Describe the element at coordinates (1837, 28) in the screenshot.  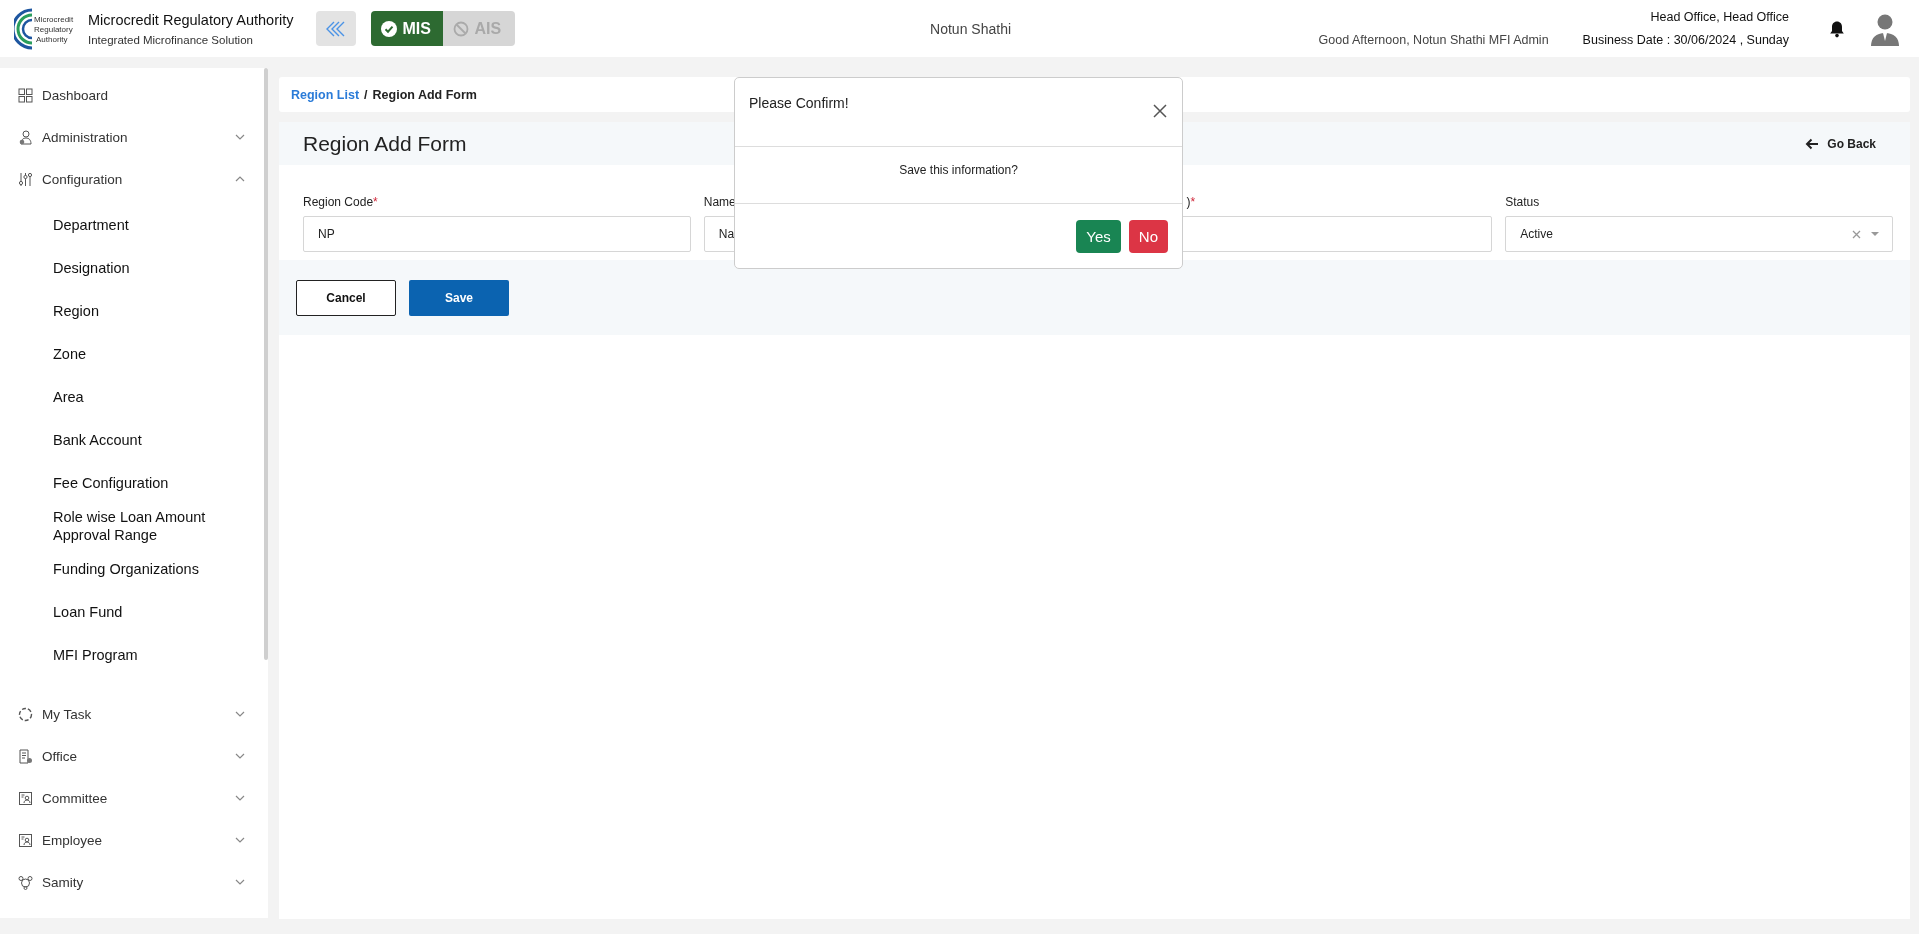
I see `bell-icon` at that location.